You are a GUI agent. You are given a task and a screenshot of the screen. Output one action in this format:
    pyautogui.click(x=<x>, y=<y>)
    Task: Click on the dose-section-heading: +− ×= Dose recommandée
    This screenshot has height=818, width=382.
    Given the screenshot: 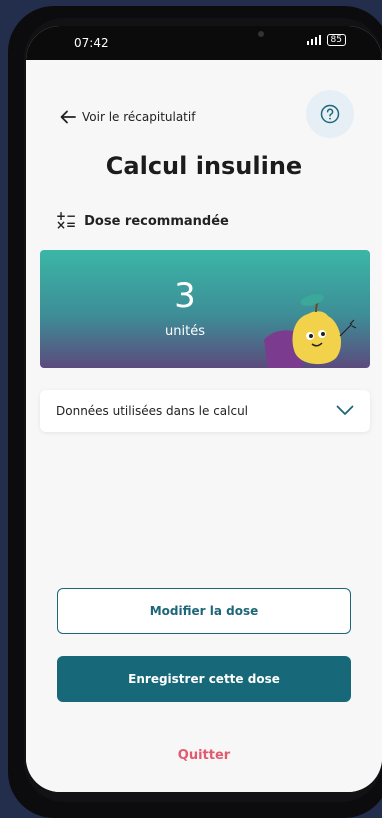 What is the action you would take?
    pyautogui.click(x=142, y=220)
    